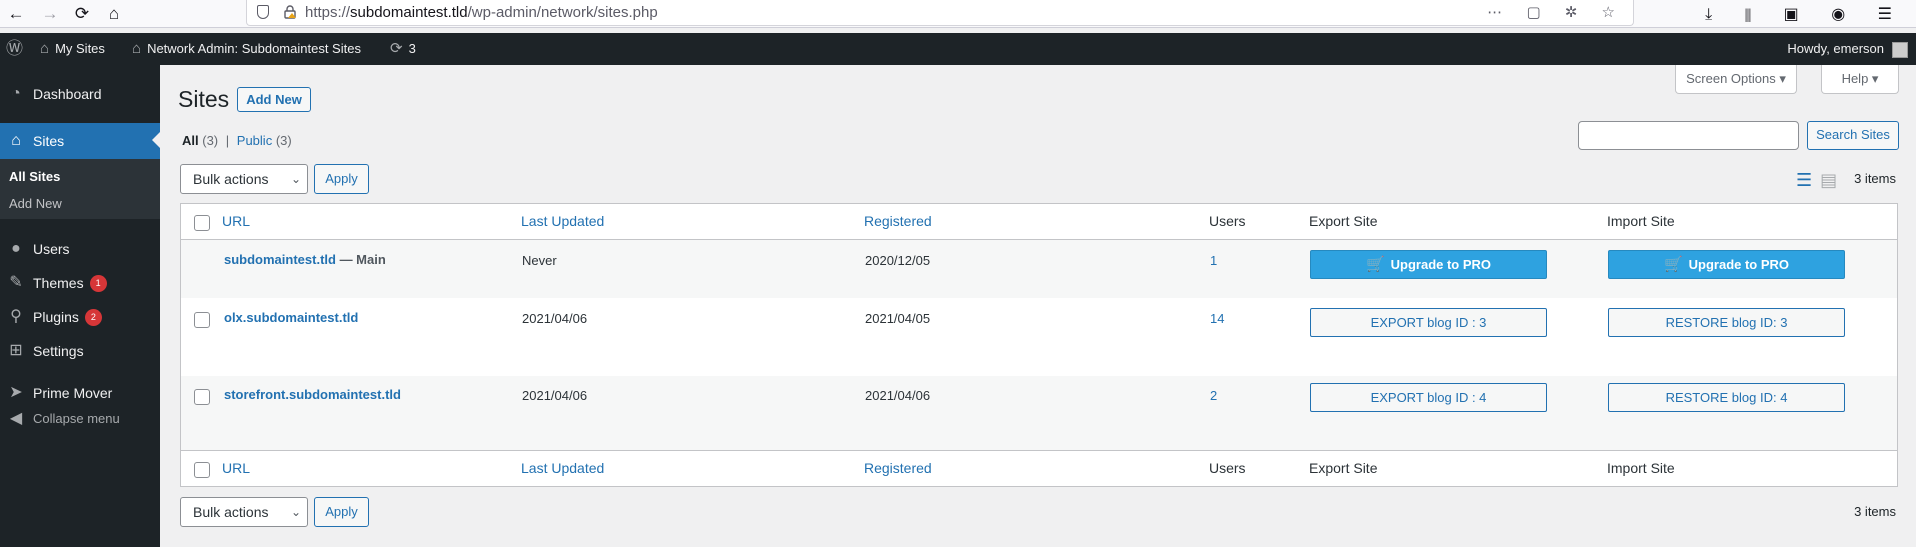 The width and height of the screenshot is (1916, 547). What do you see at coordinates (16, 140) in the screenshot?
I see `sites-icon: ⌂` at bounding box center [16, 140].